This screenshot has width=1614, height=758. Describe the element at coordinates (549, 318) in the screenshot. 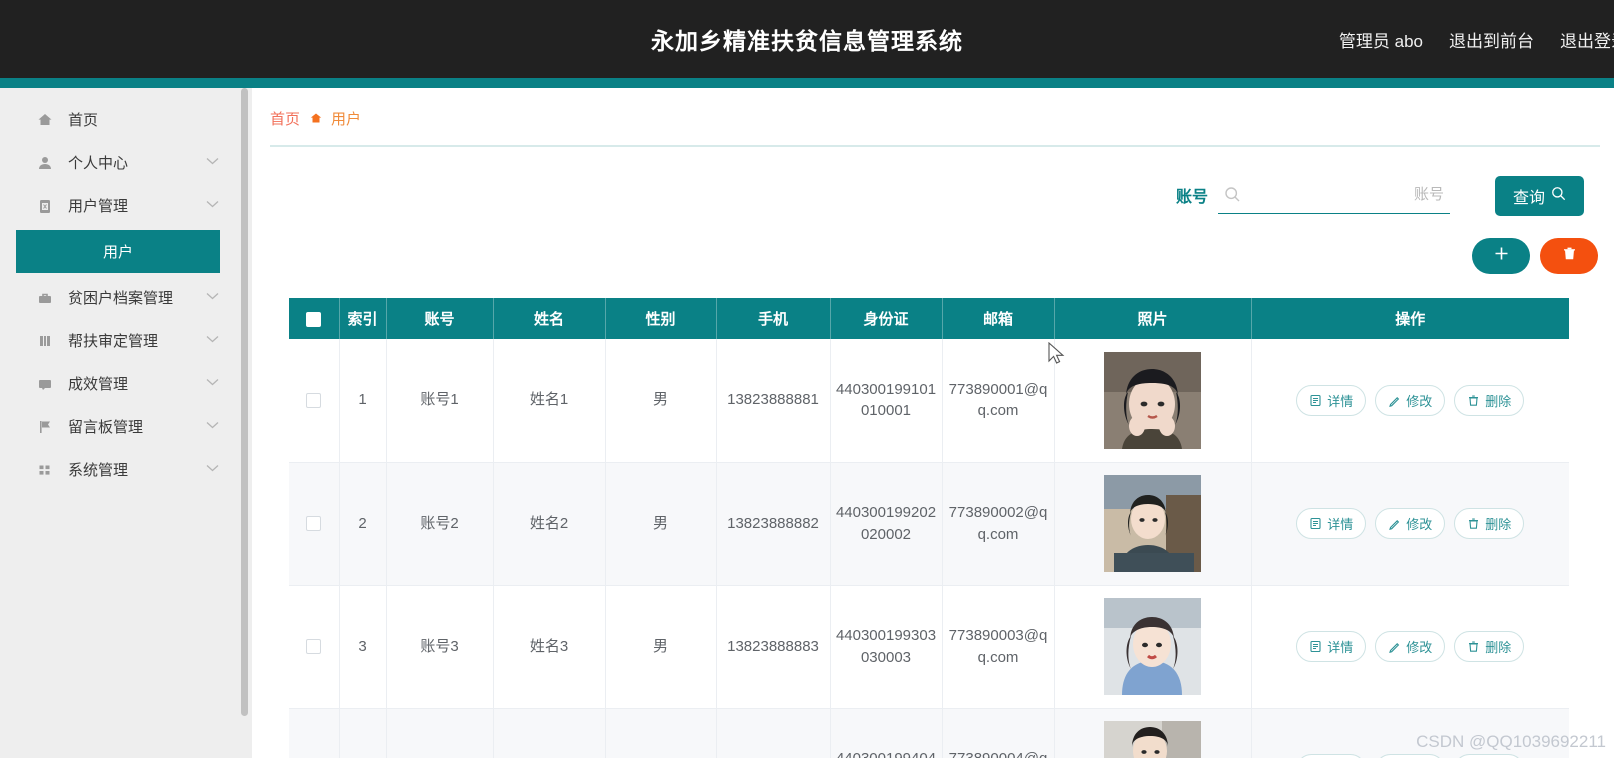

I see `col-name: 姓名` at that location.